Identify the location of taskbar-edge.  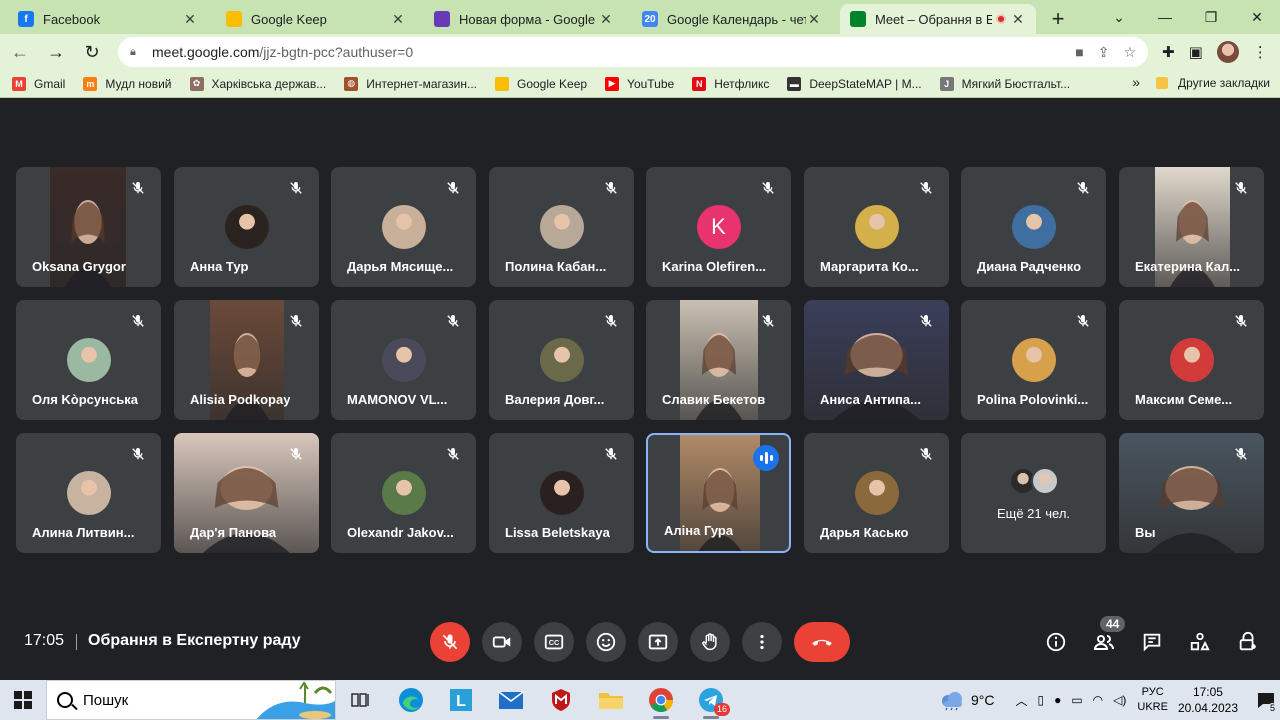
(411, 700).